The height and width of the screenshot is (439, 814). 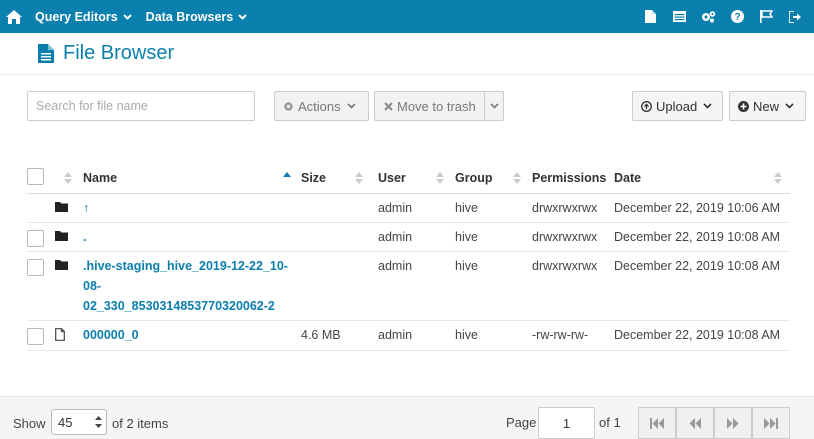 I want to click on page-count-text: of 1, so click(x=610, y=422).